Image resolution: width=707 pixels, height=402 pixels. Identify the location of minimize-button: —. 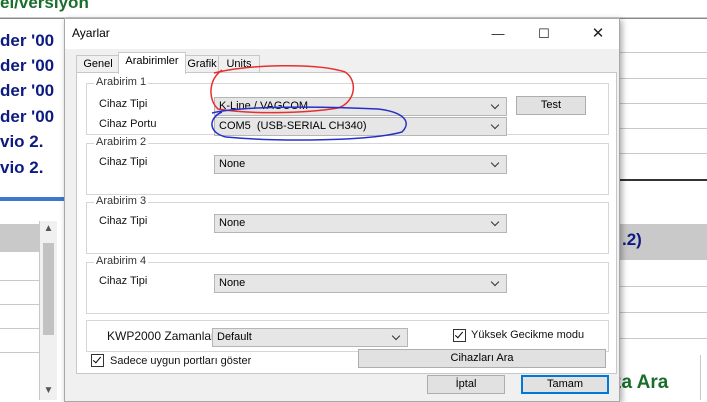
(498, 34).